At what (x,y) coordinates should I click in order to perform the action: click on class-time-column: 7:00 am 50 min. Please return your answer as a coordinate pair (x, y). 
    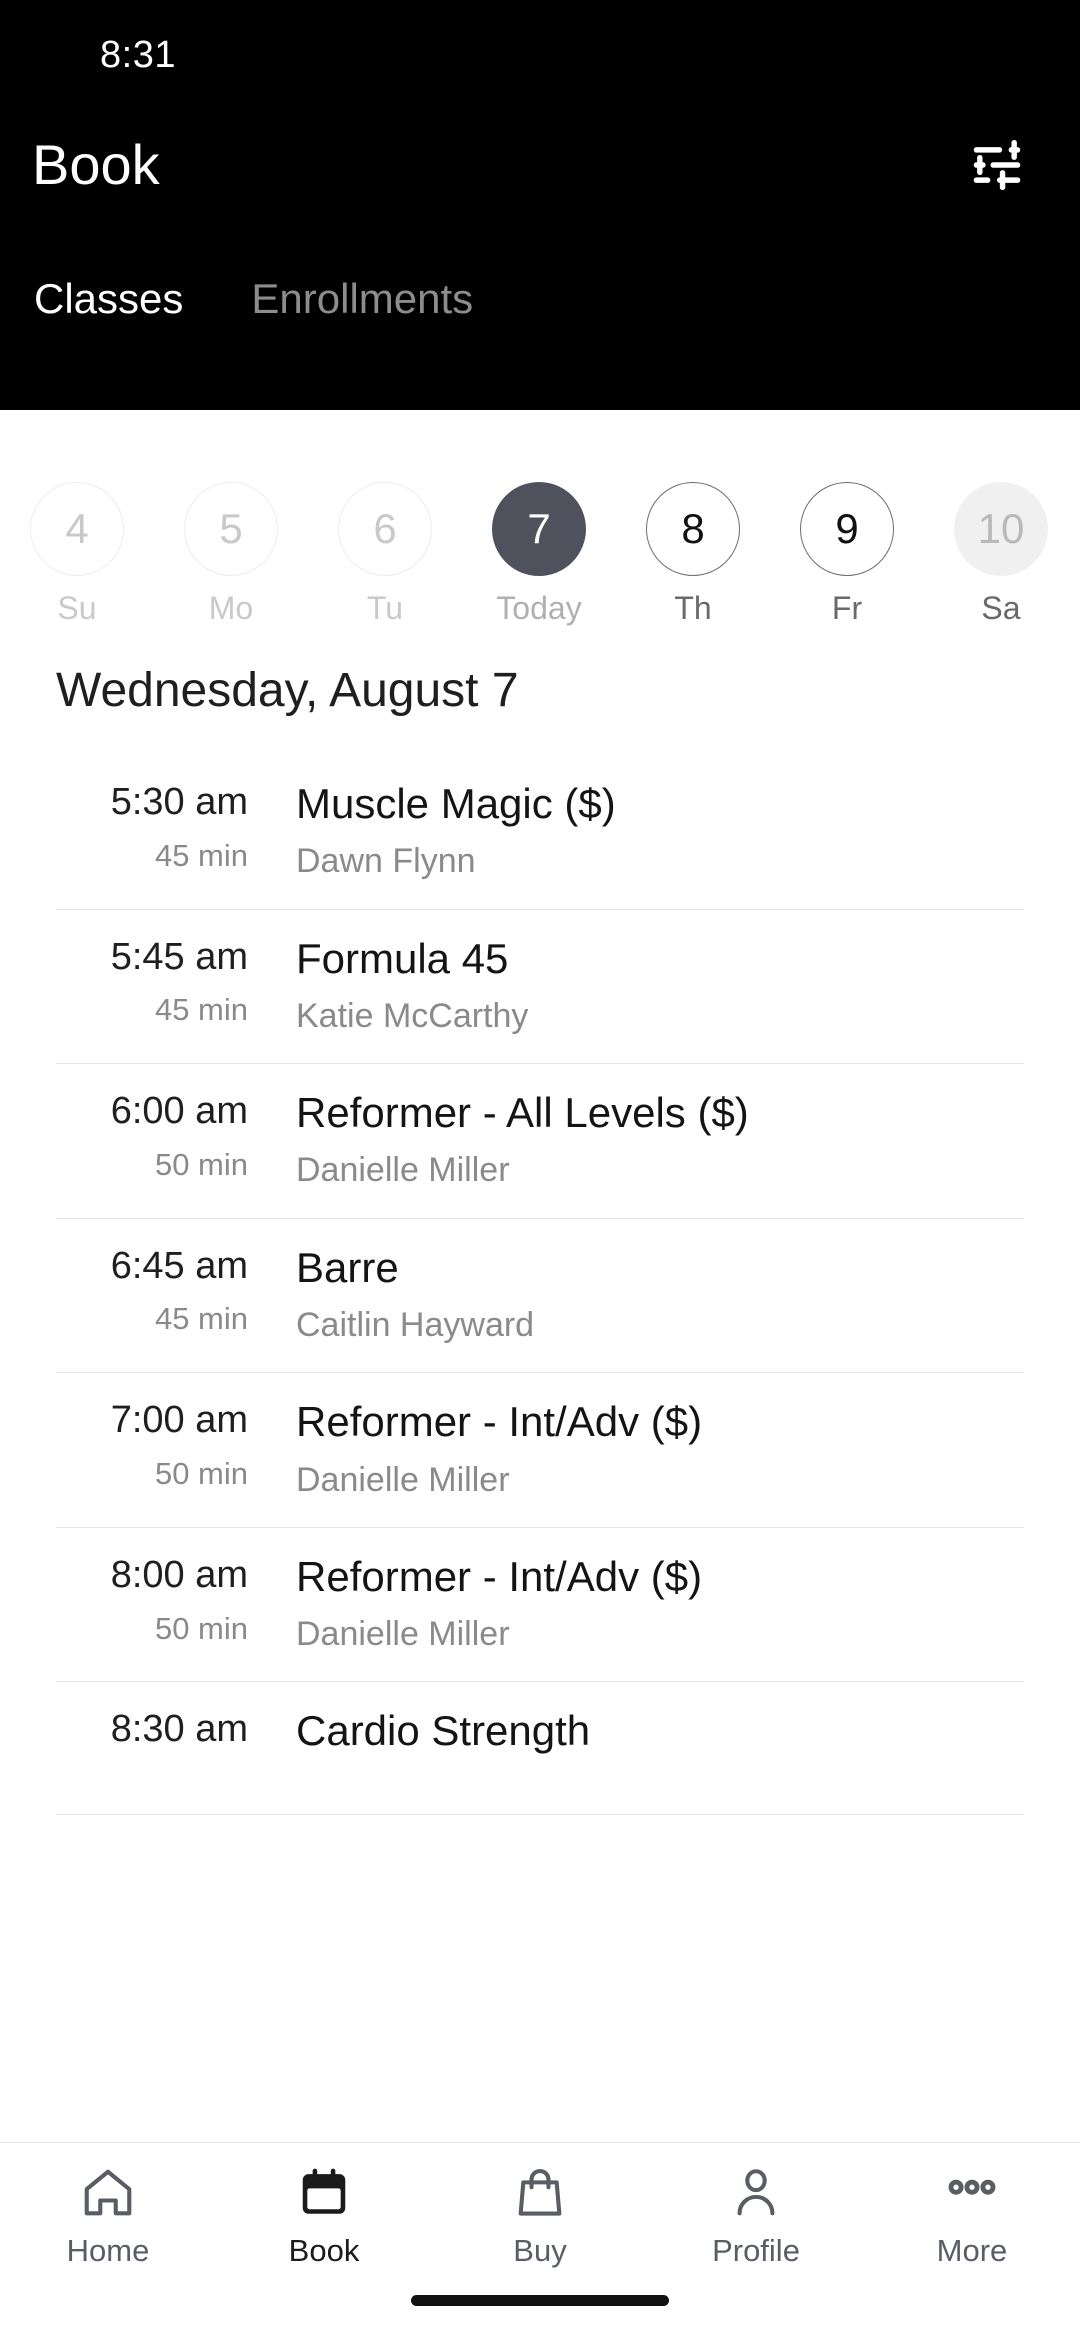
    Looking at the image, I should click on (152, 1445).